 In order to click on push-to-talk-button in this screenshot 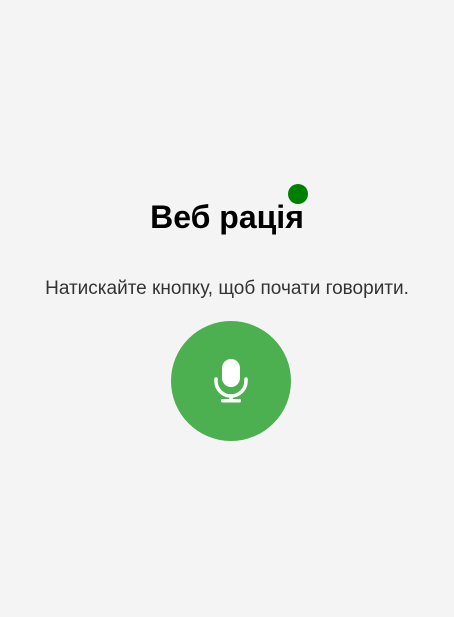, I will do `click(231, 381)`.